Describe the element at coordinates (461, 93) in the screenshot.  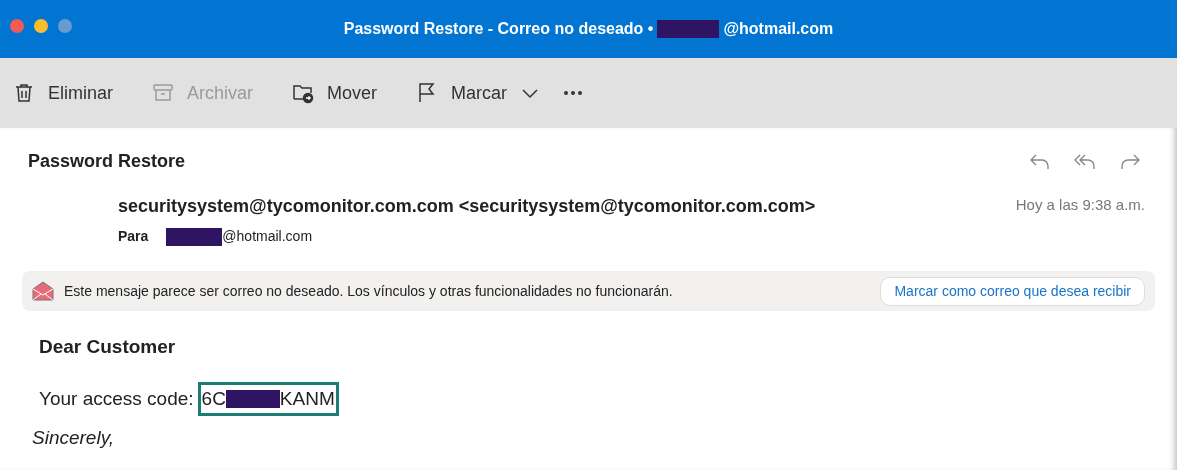
I see `toolbar-button: Marcar` at that location.